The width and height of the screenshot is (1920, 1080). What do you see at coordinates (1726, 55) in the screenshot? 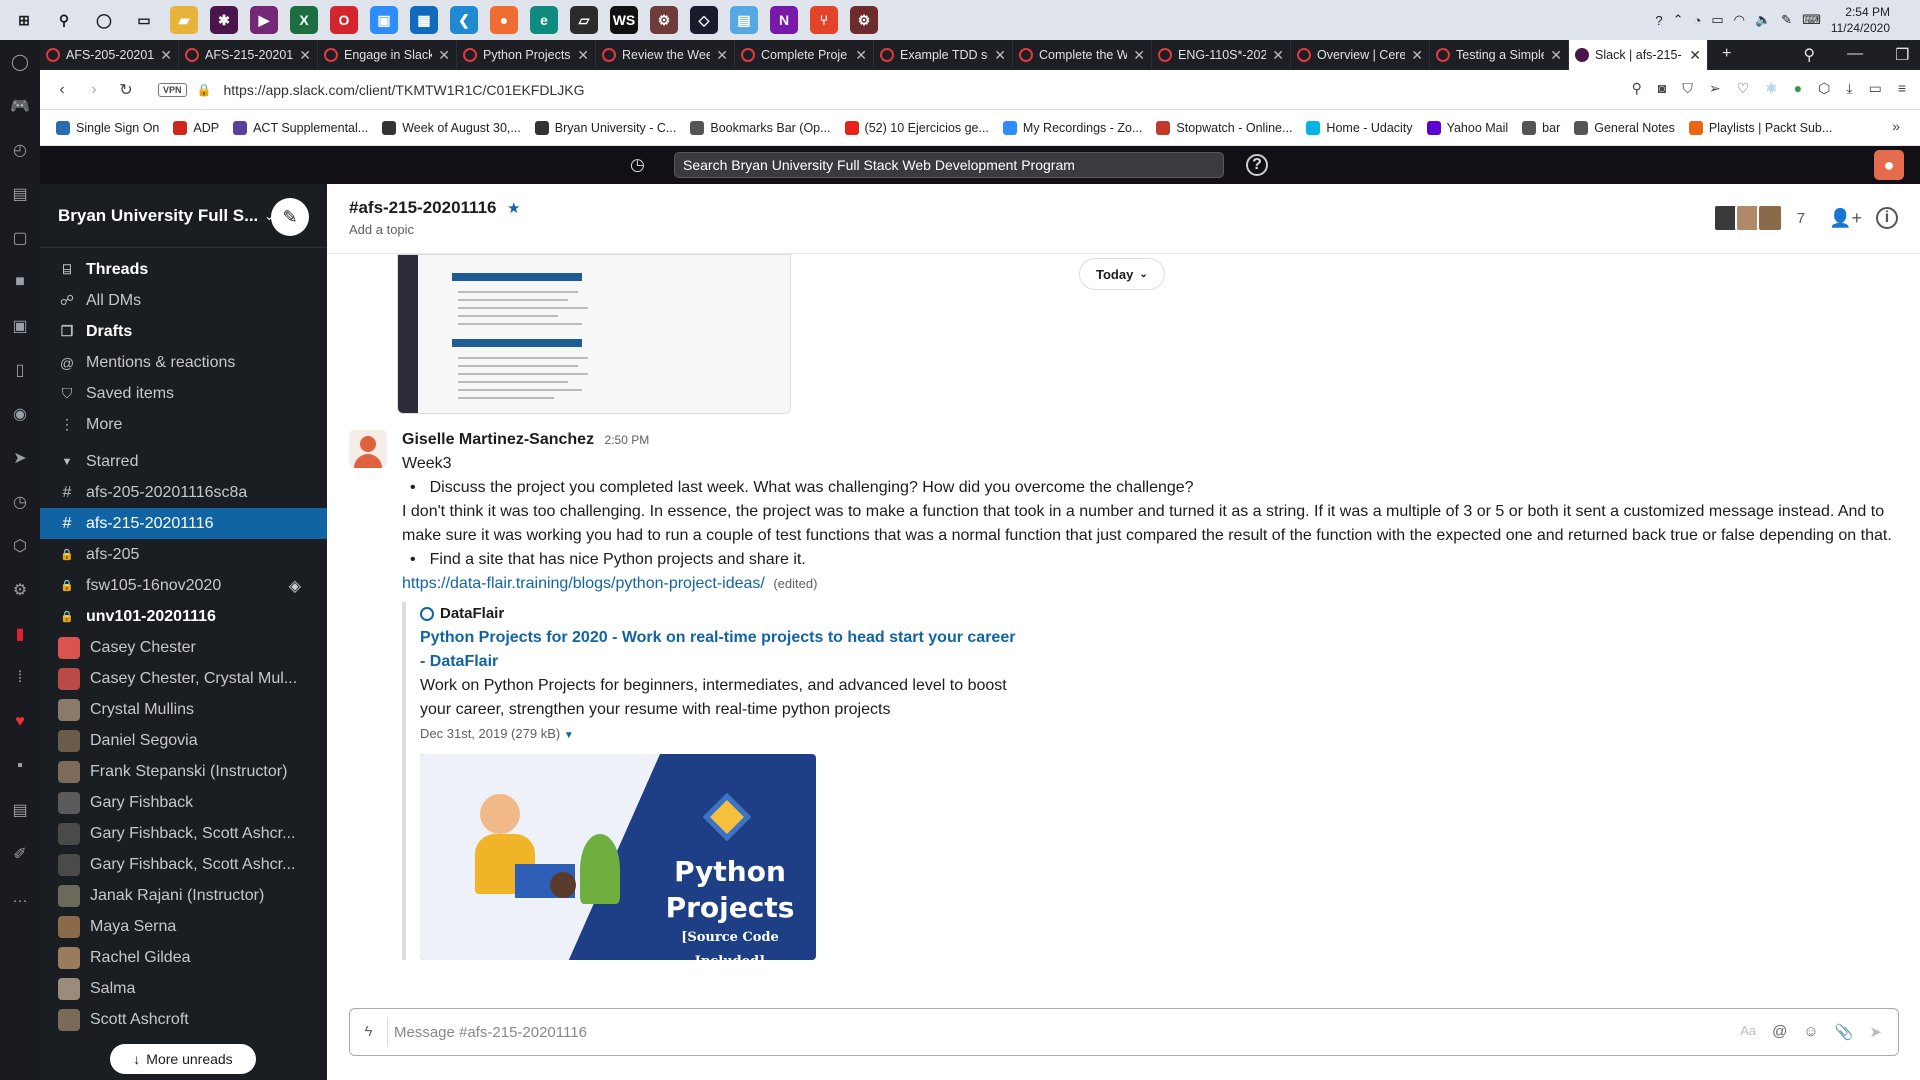
I see `new-tab-icon: +` at bounding box center [1726, 55].